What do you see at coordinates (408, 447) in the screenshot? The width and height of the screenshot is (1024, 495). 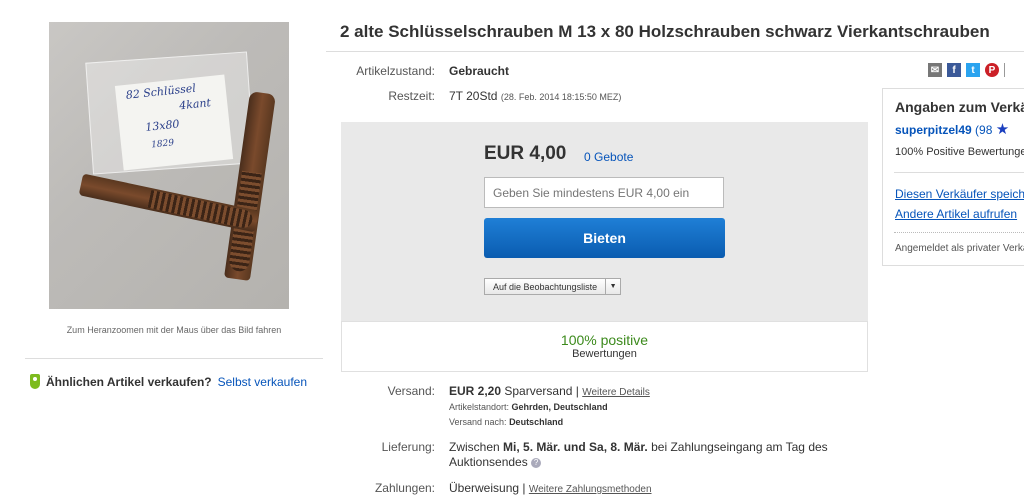 I see `delivery-label: Lieferung:` at bounding box center [408, 447].